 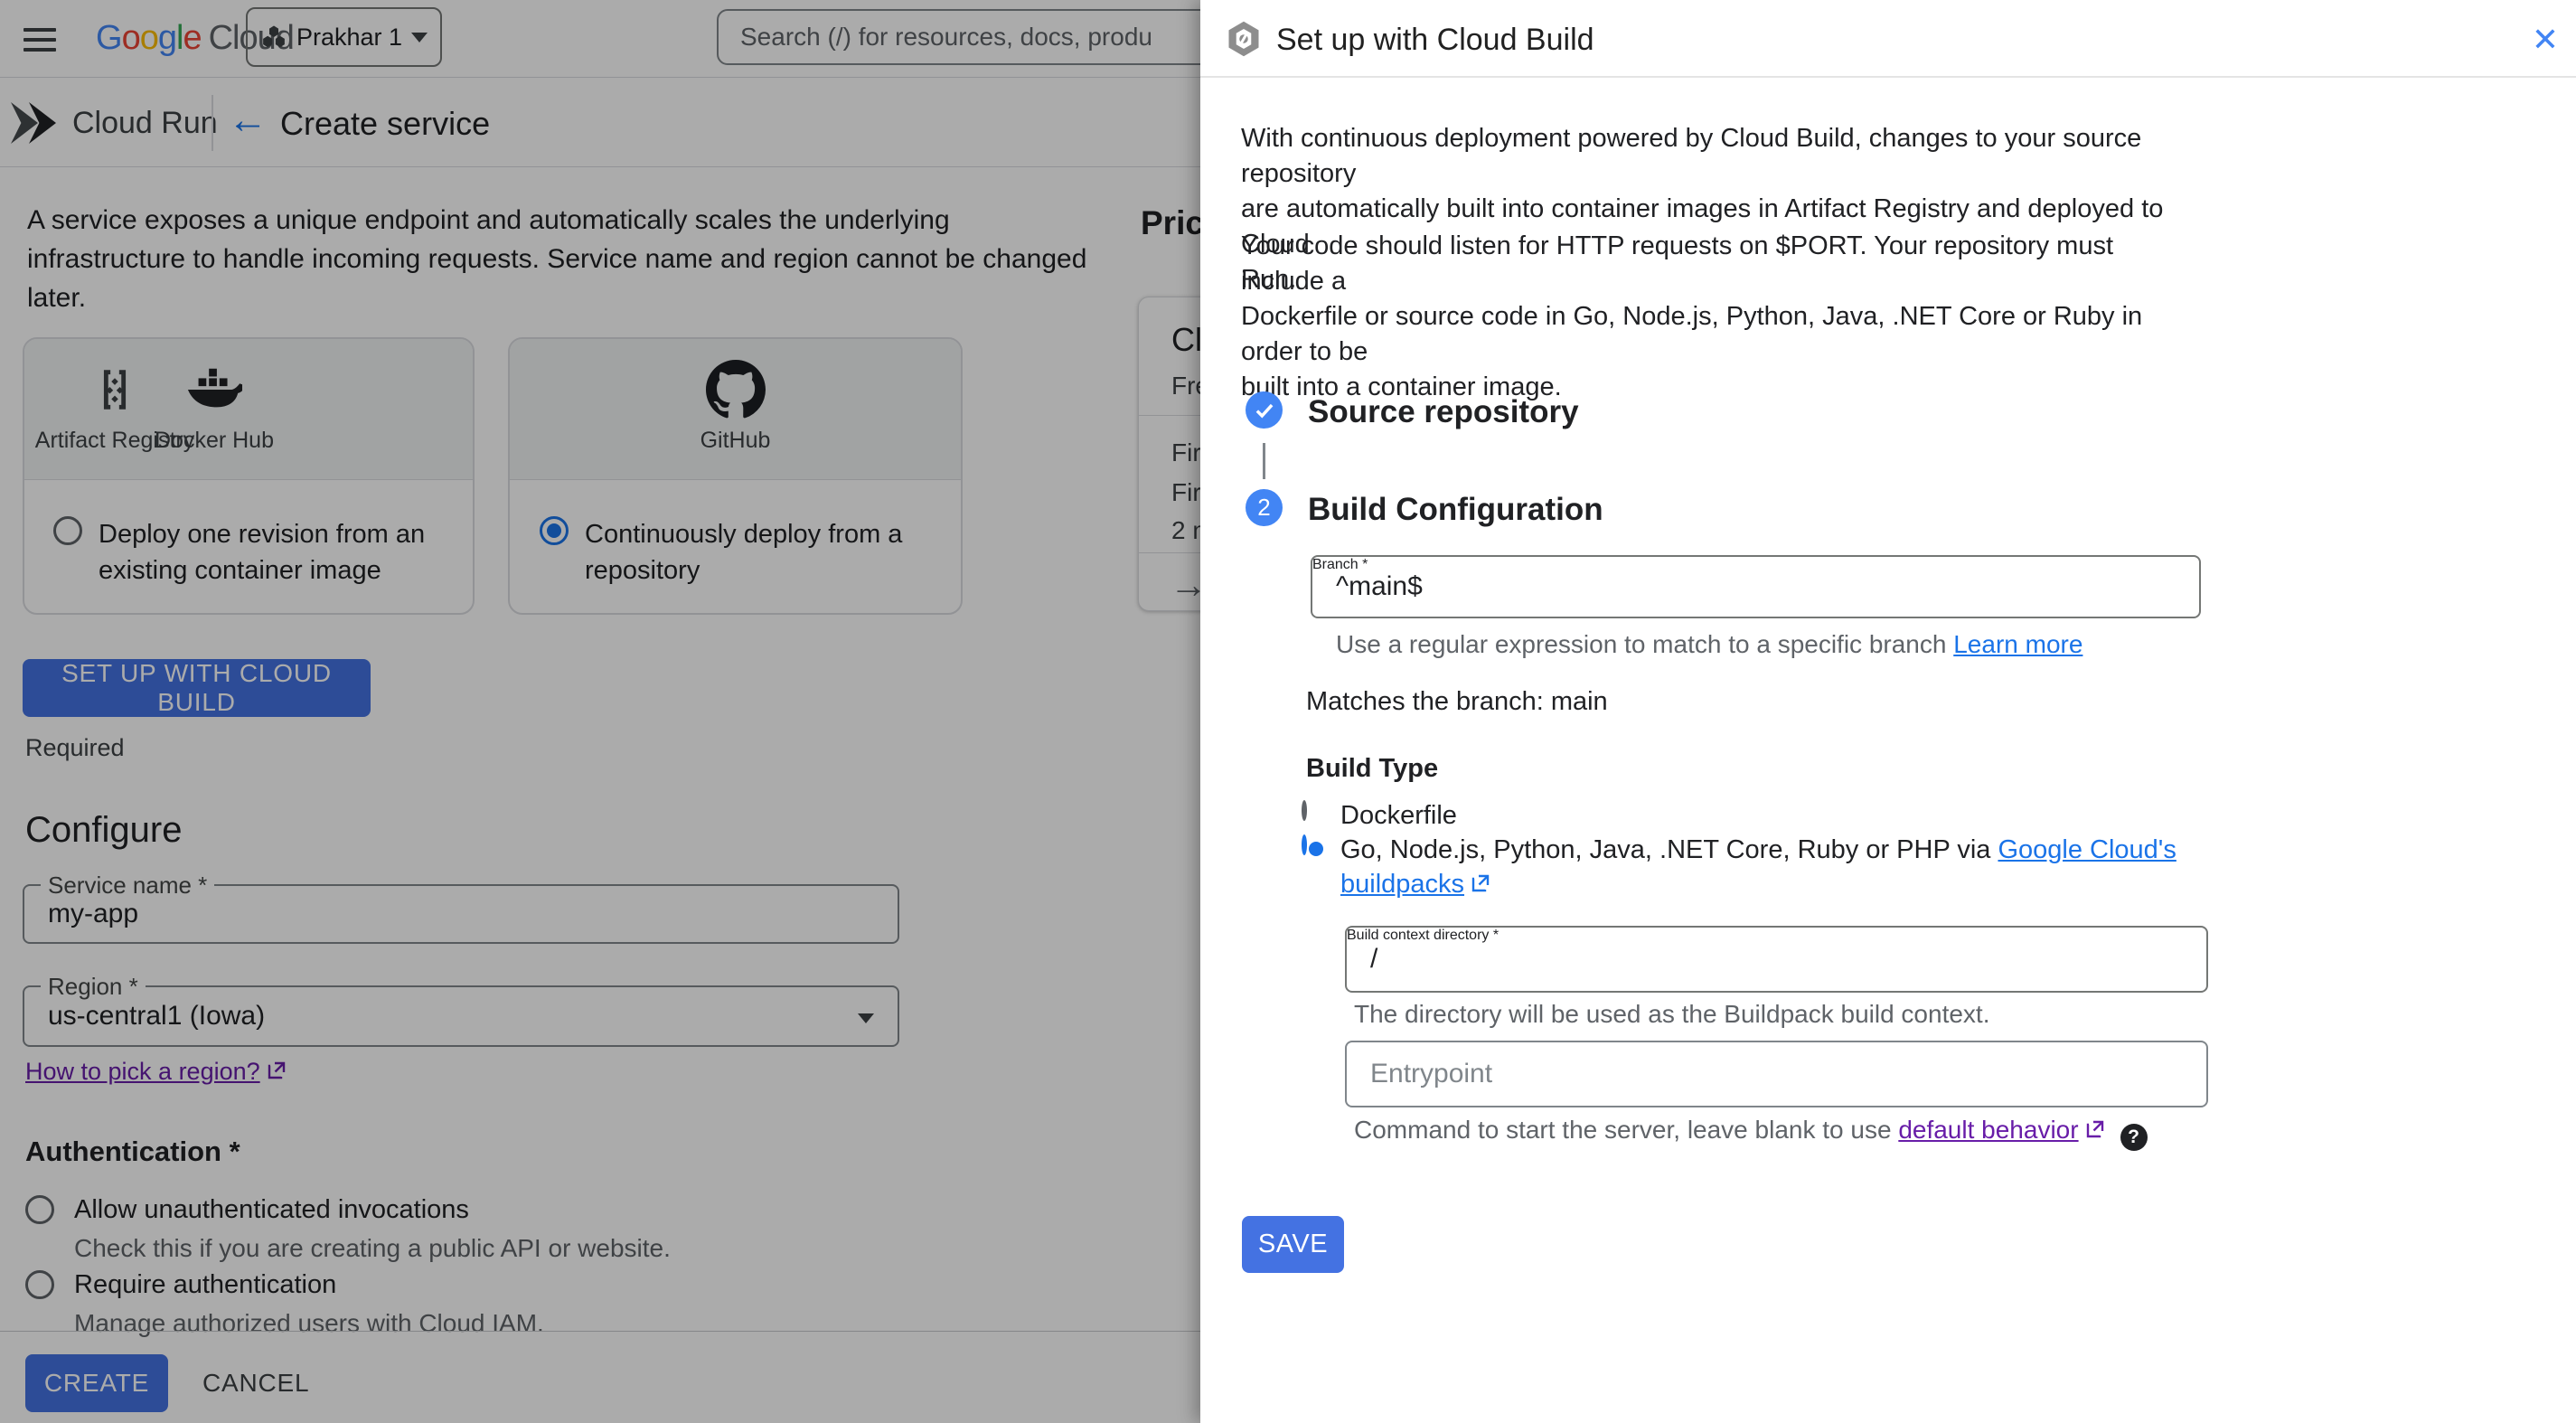 I want to click on step-connector, so click(x=1264, y=461).